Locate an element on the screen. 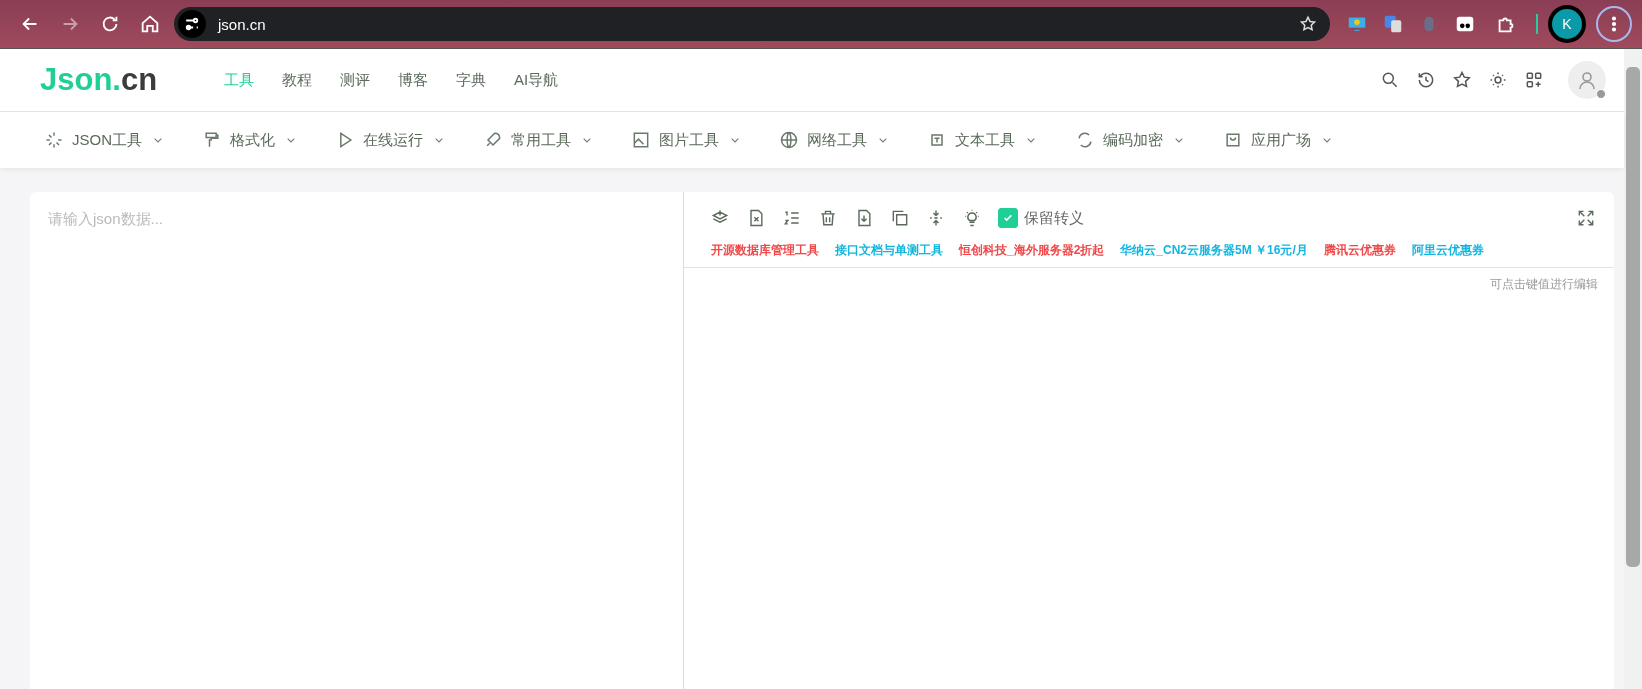 This screenshot has height=689, width=1642. profile-avatar: K is located at coordinates (1567, 24).